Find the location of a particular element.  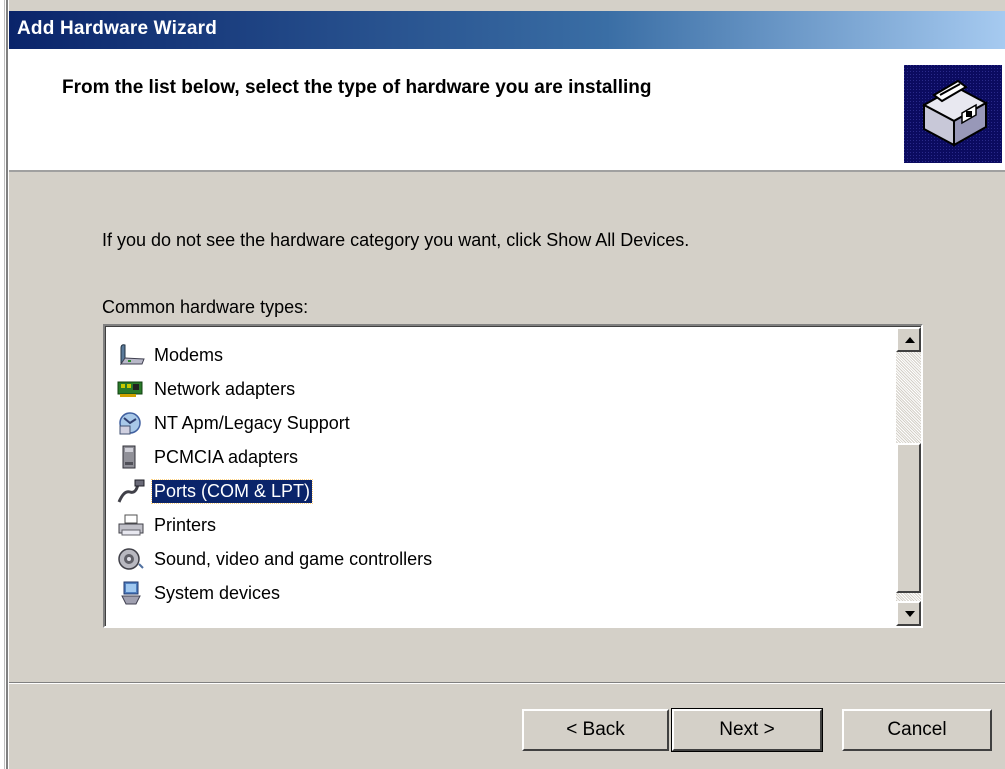

legacy-support-icon is located at coordinates (130, 423).